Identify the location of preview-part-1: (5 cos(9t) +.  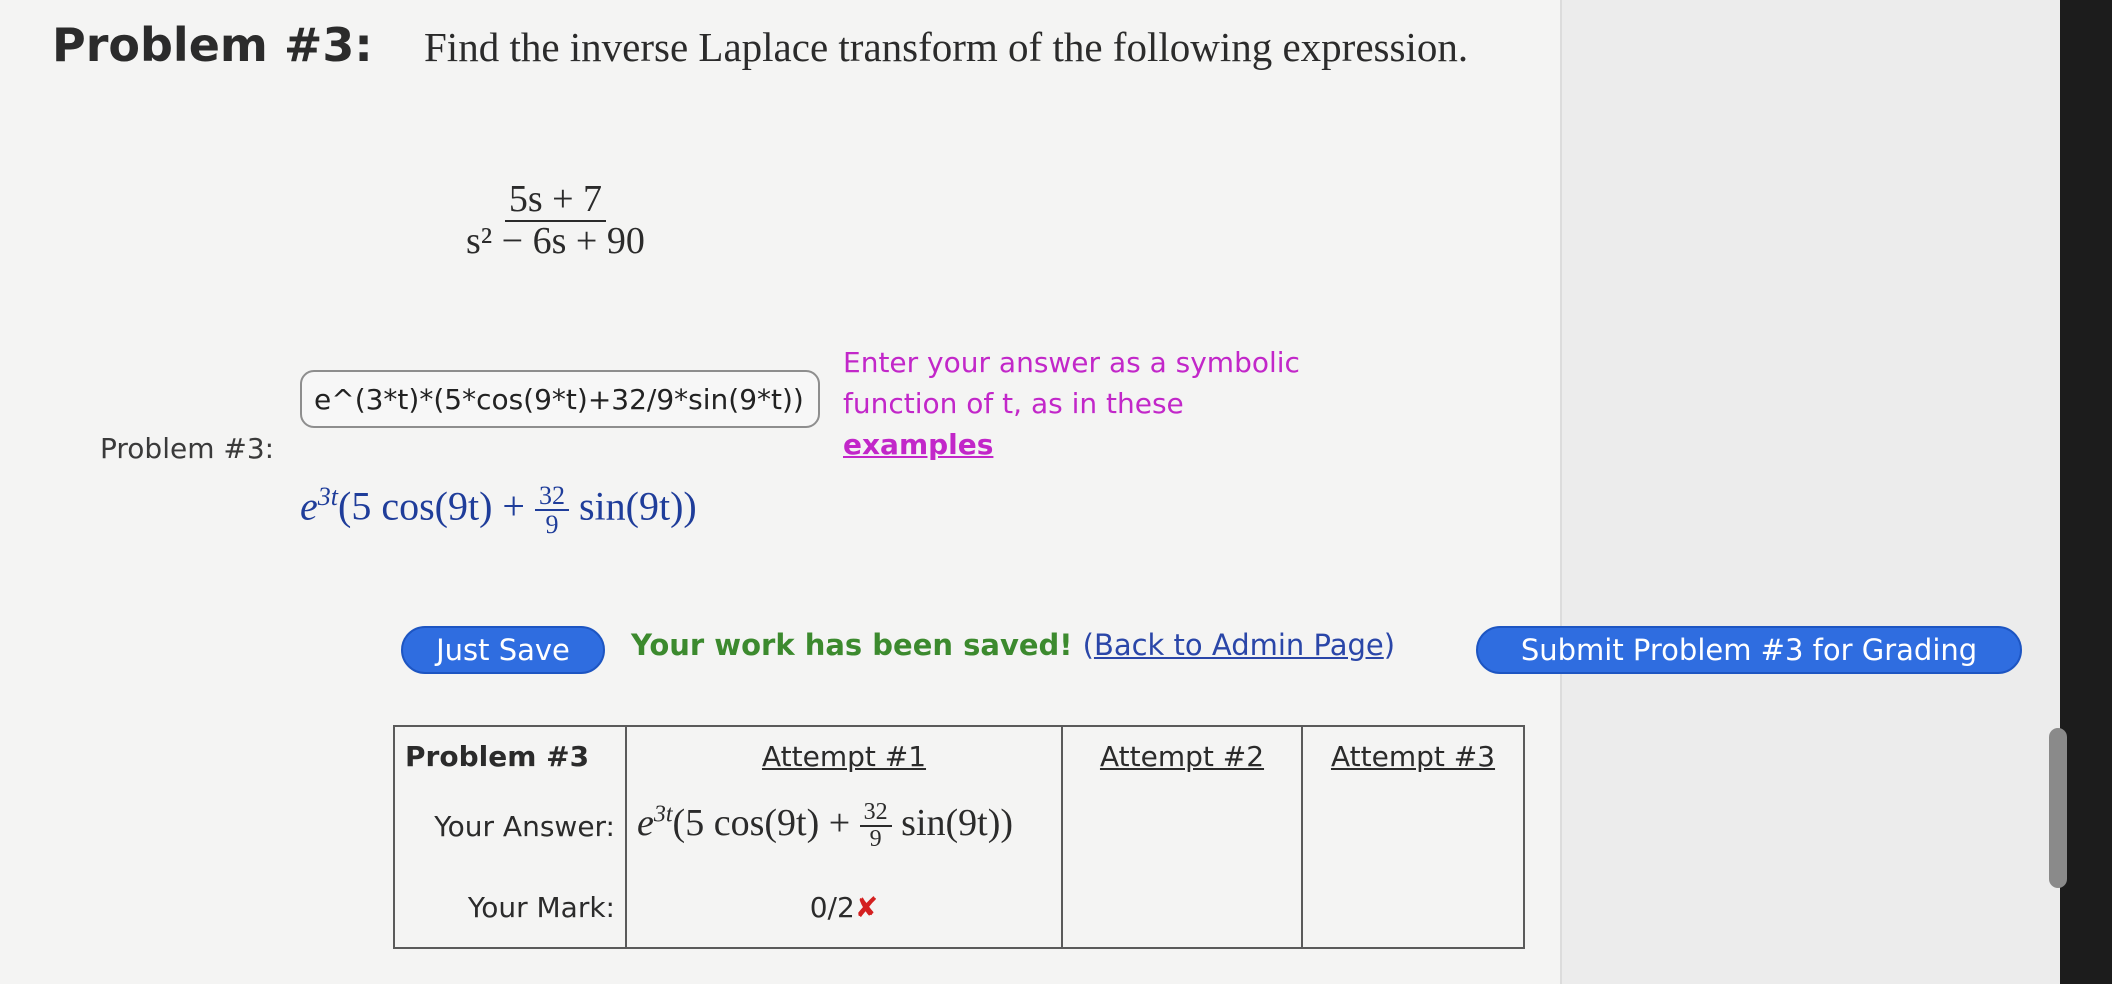
(431, 506).